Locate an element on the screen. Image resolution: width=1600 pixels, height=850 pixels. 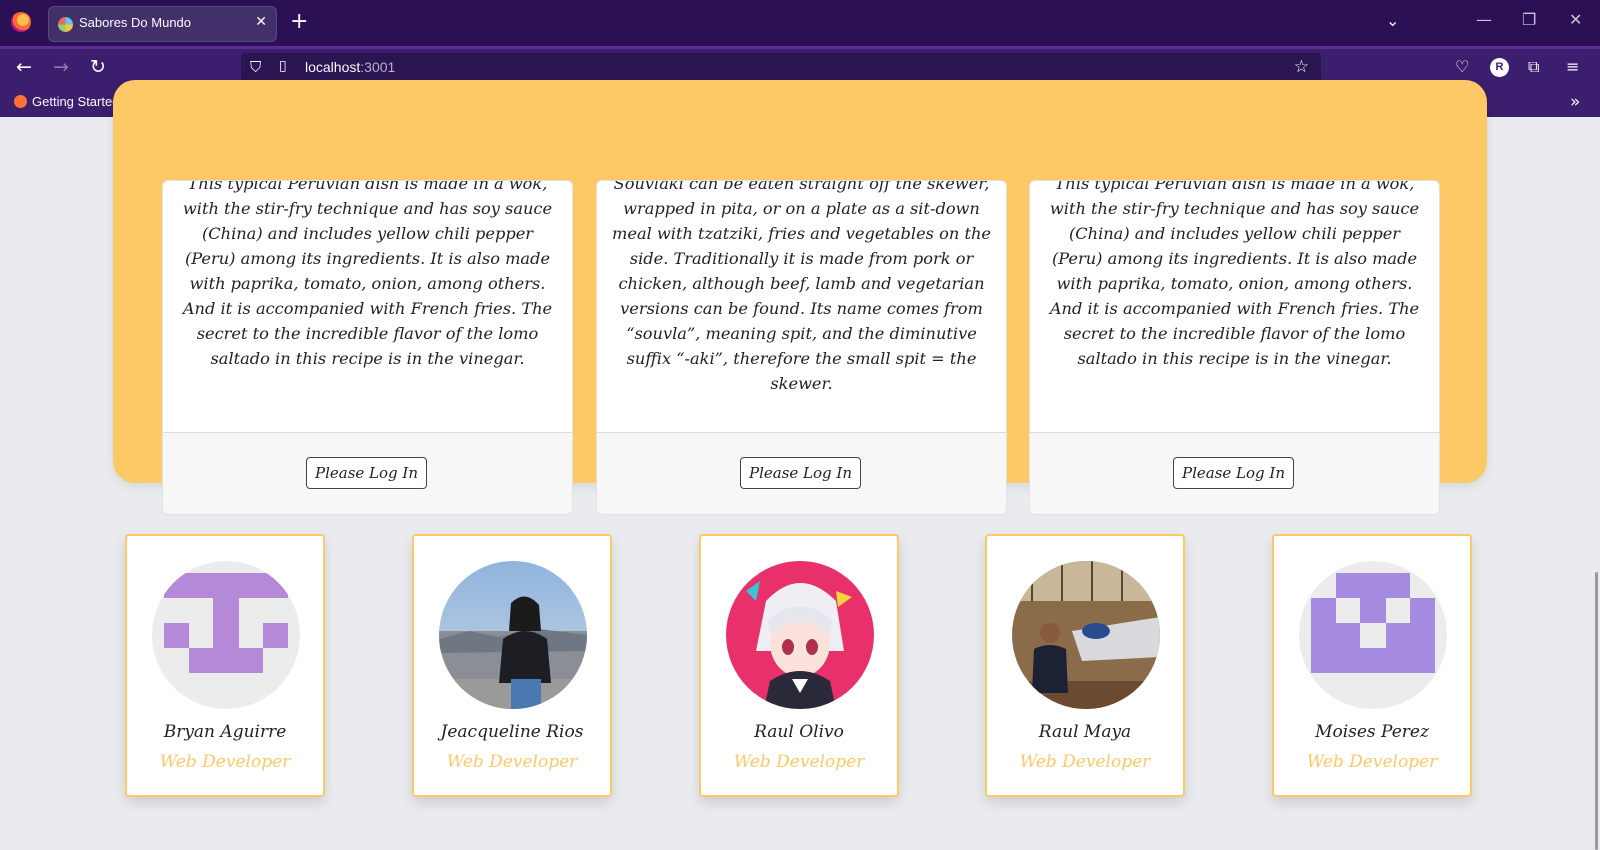
team-member-card: Raul Maya Web Developer is located at coordinates (1085, 665).